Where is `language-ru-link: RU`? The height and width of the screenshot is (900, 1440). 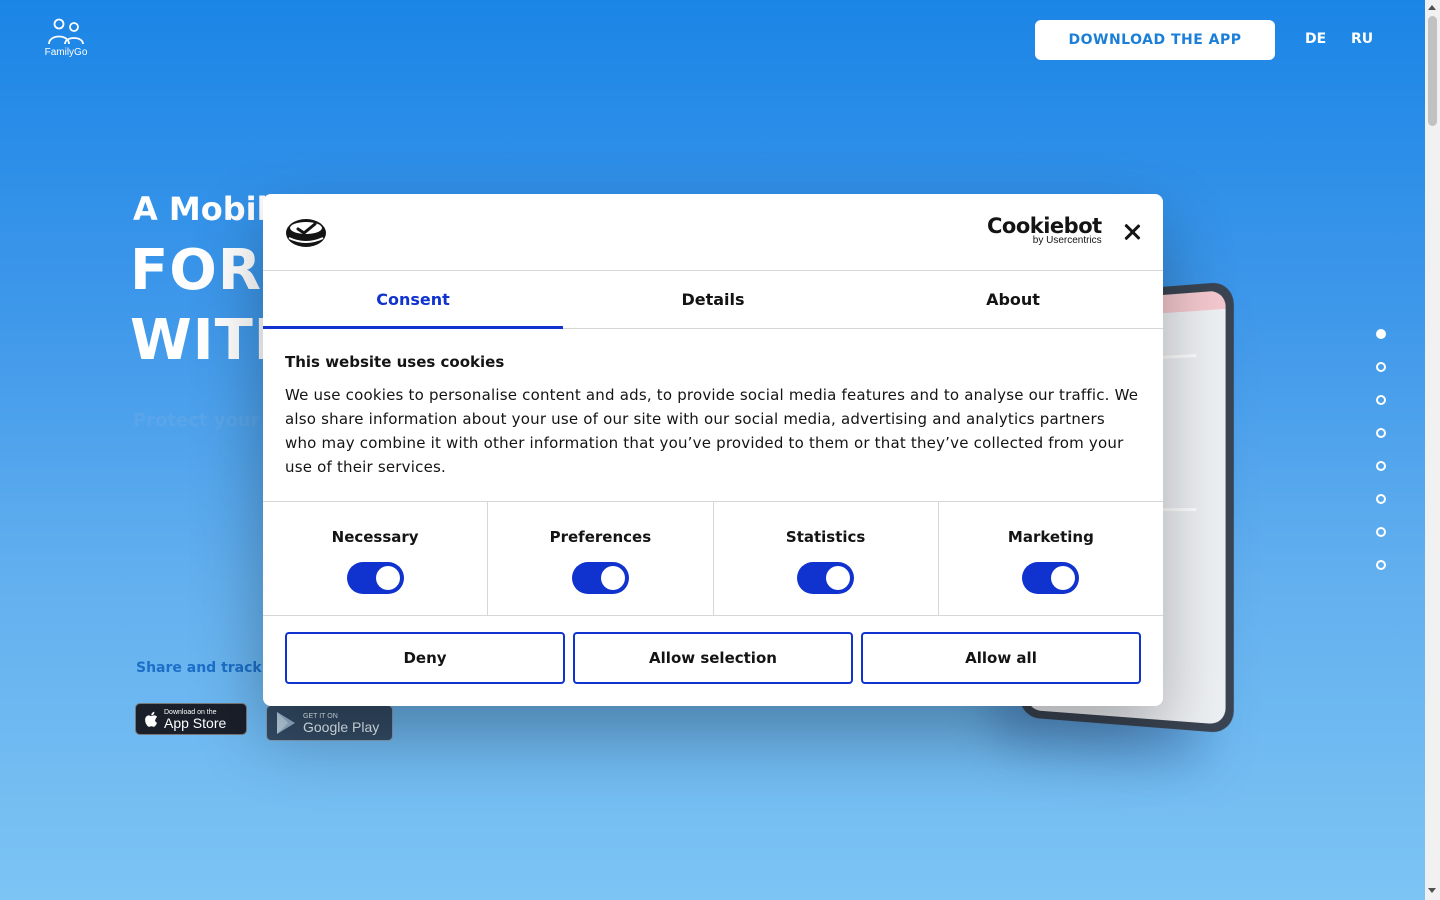 language-ru-link: RU is located at coordinates (1362, 39).